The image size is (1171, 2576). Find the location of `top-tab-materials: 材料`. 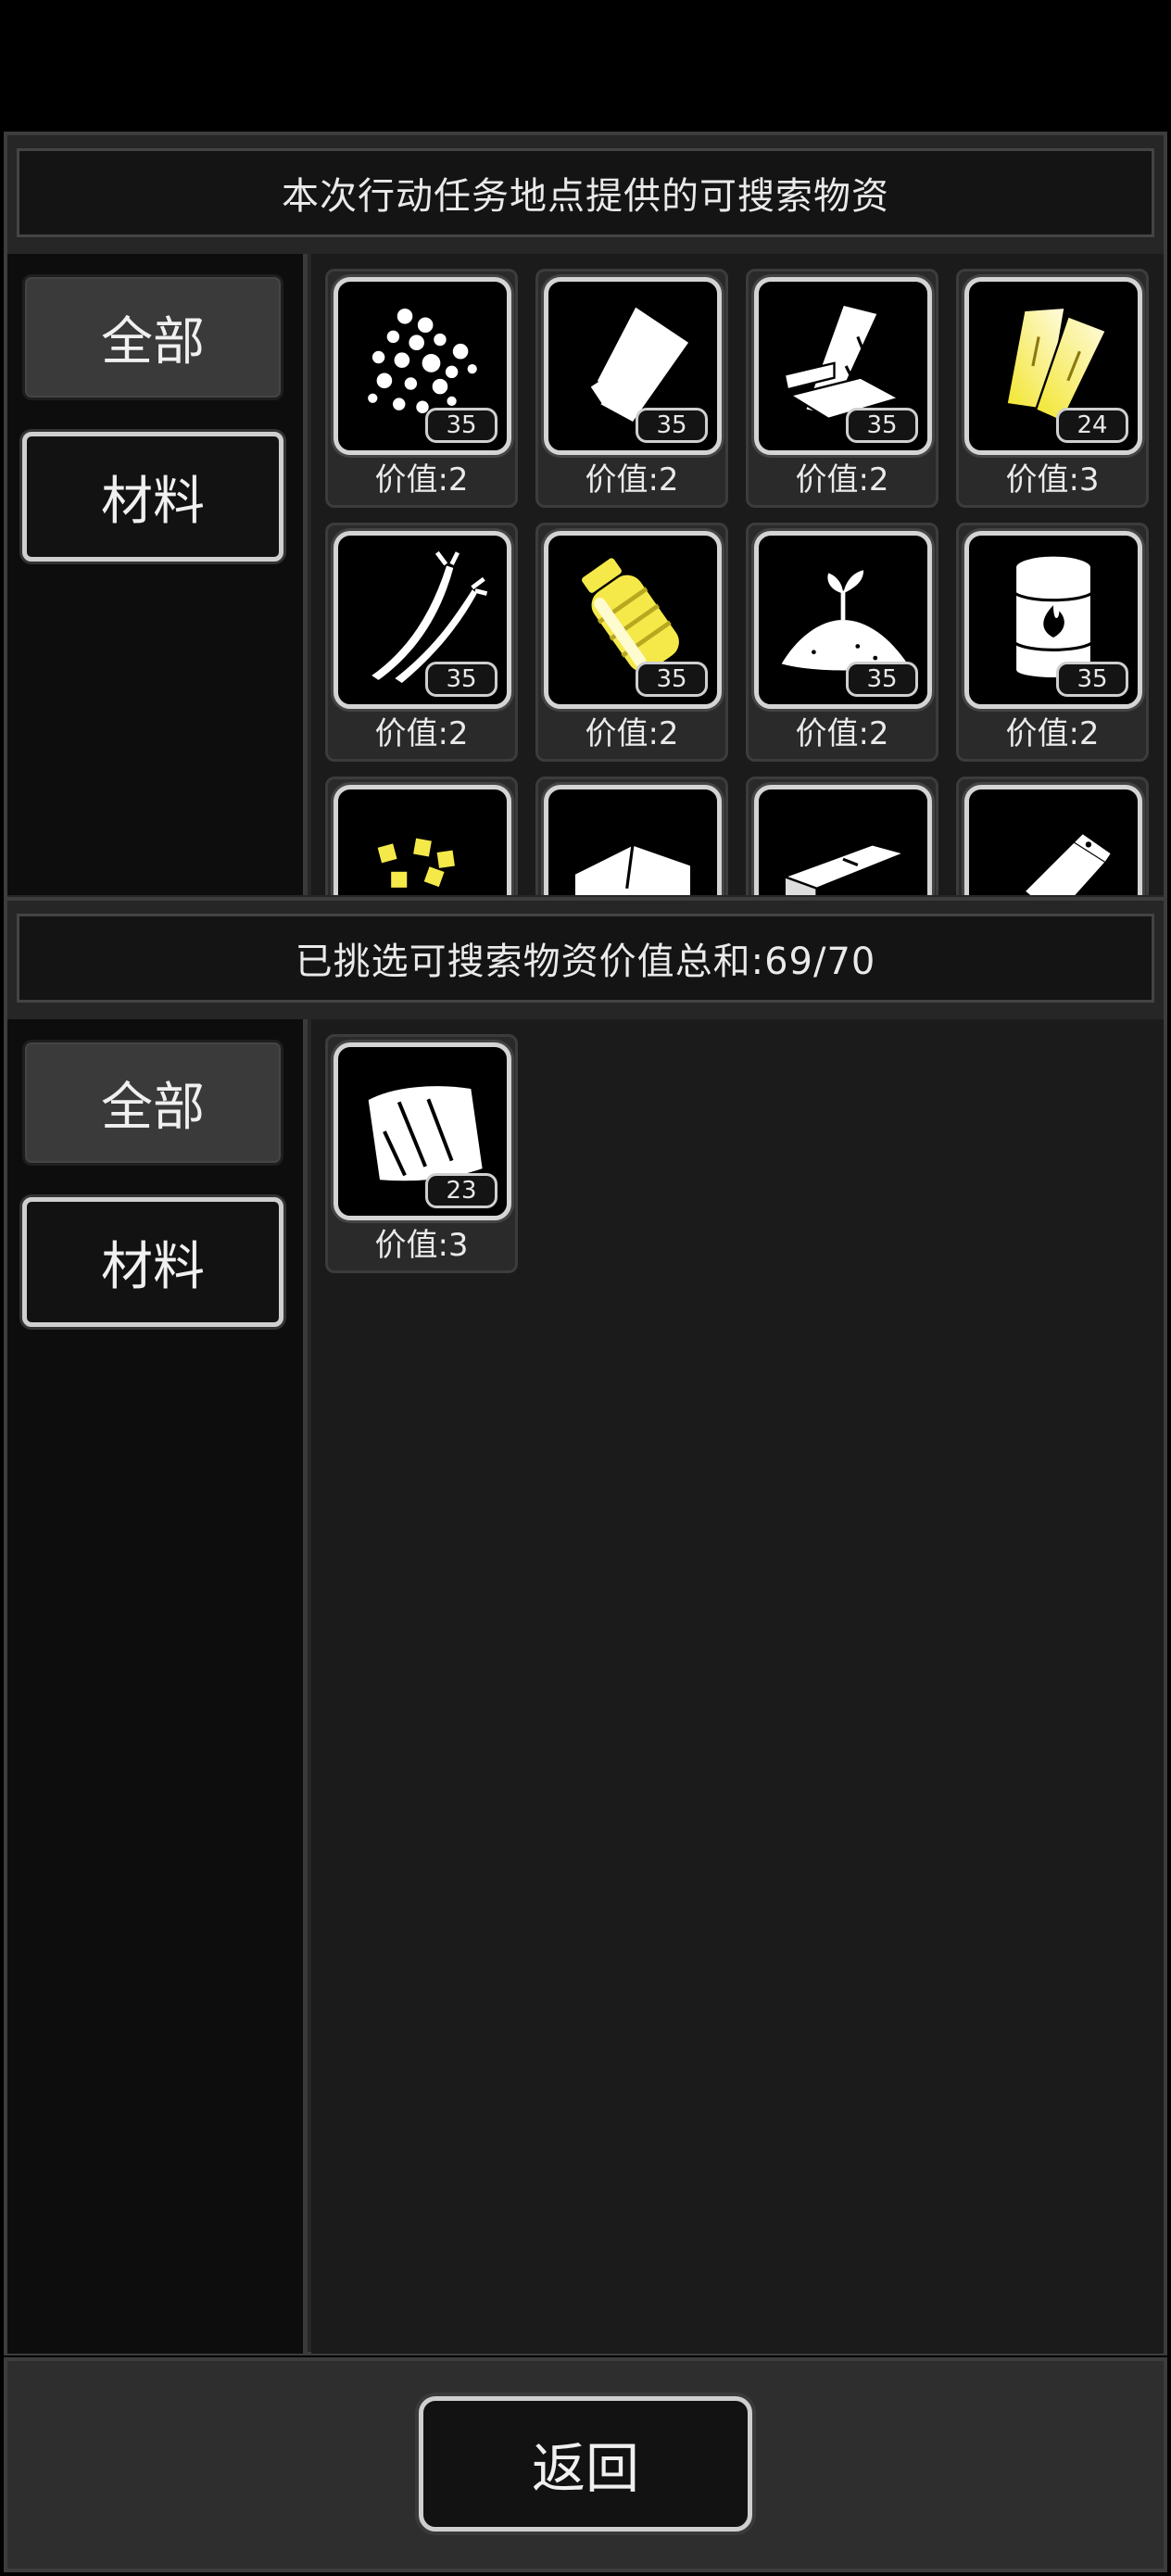

top-tab-materials: 材料 is located at coordinates (153, 497).